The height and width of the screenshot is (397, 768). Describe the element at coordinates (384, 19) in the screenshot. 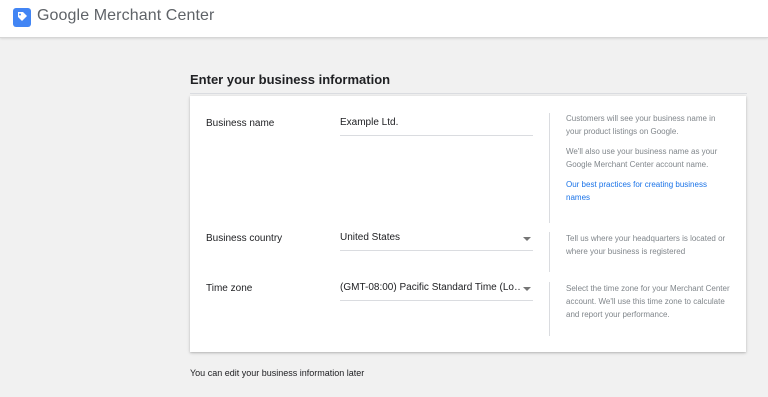

I see `top-app-bar: Google Merchant Center` at that location.